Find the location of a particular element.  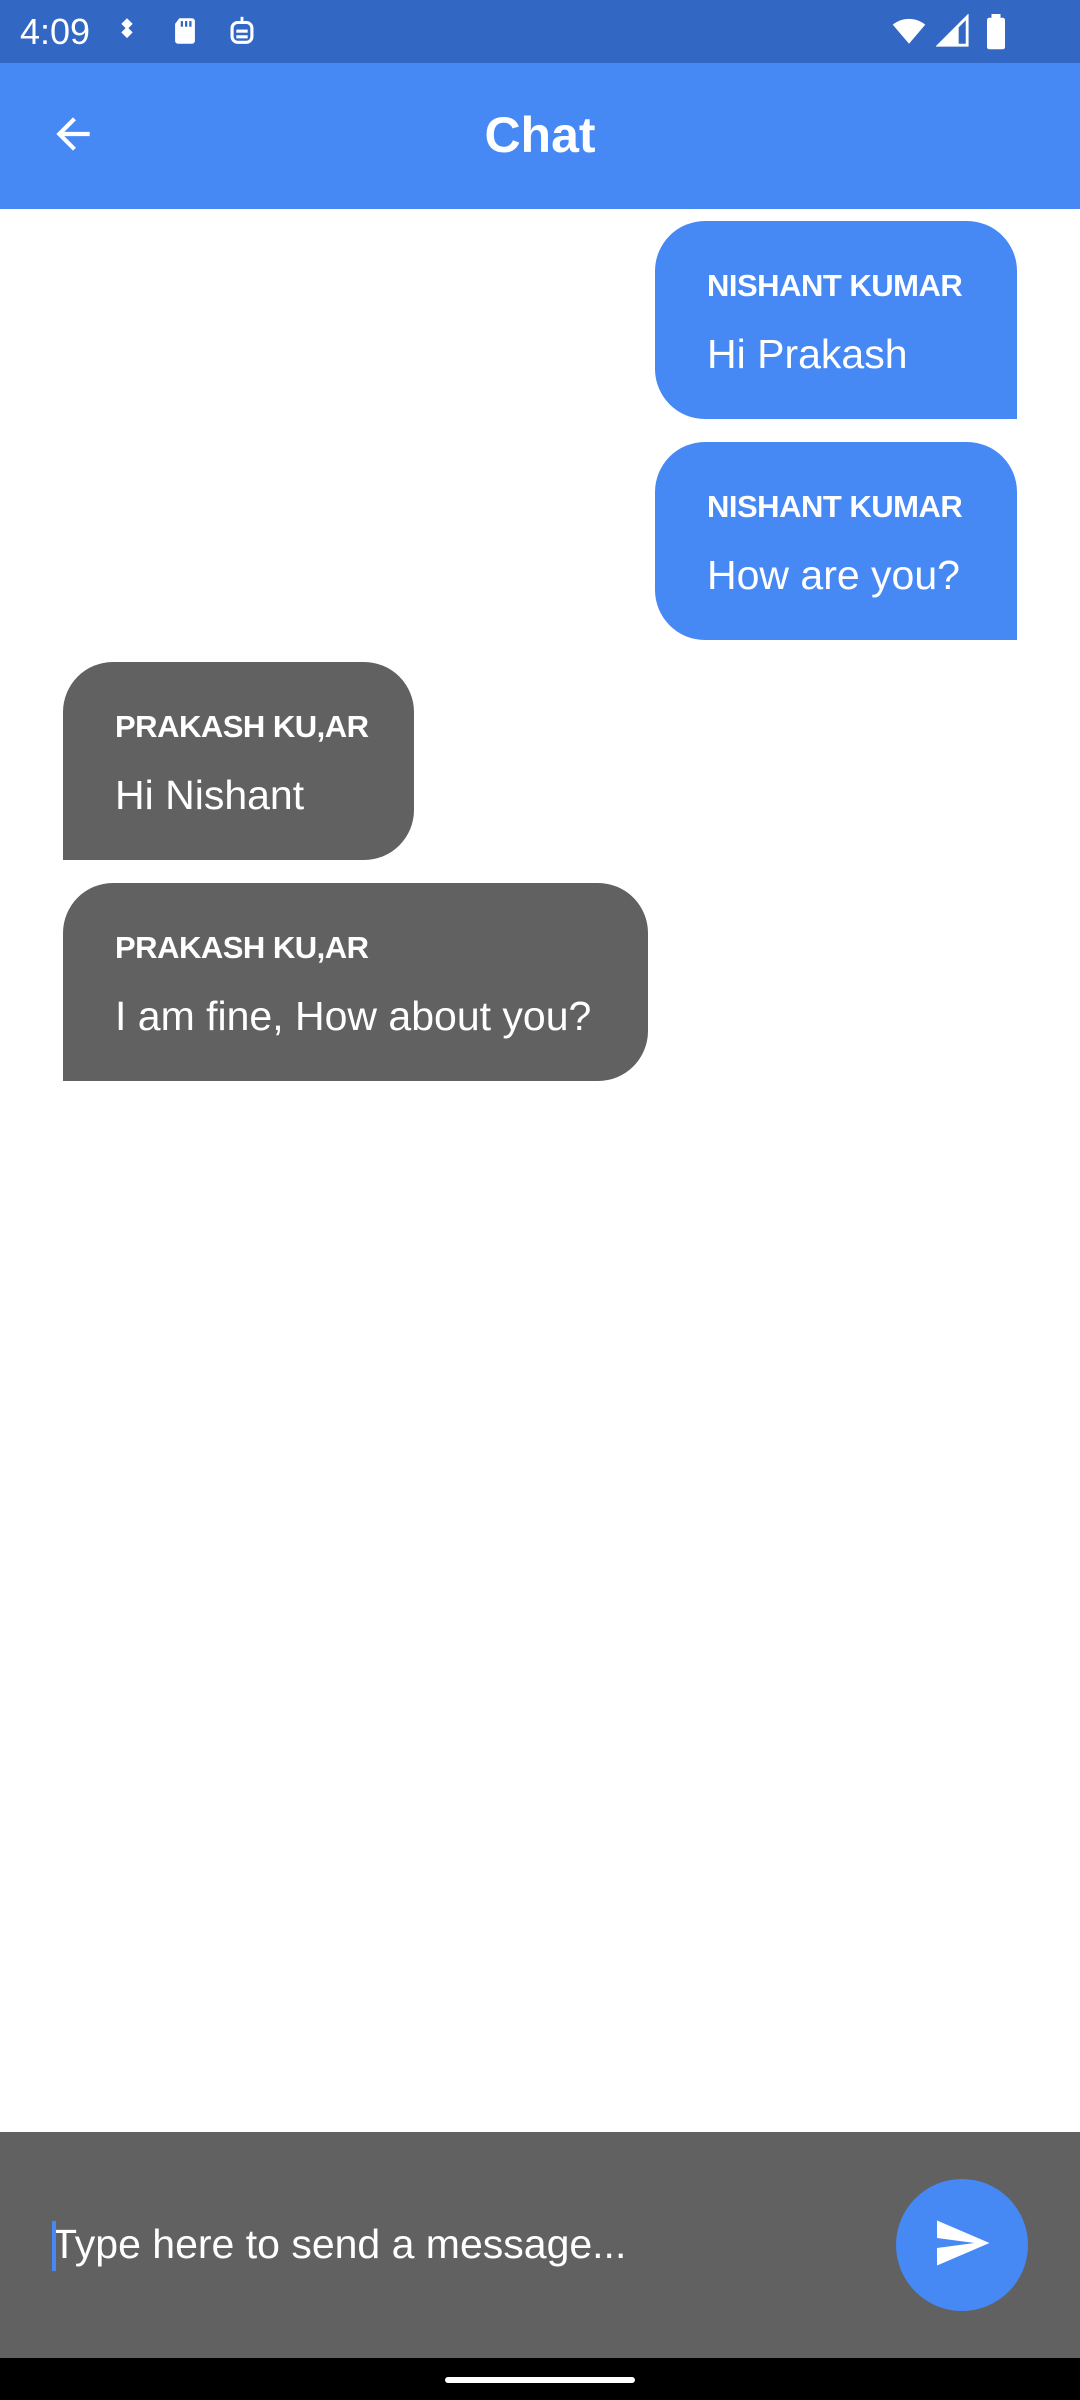

message-text: Hi Prakash is located at coordinates (807, 354).